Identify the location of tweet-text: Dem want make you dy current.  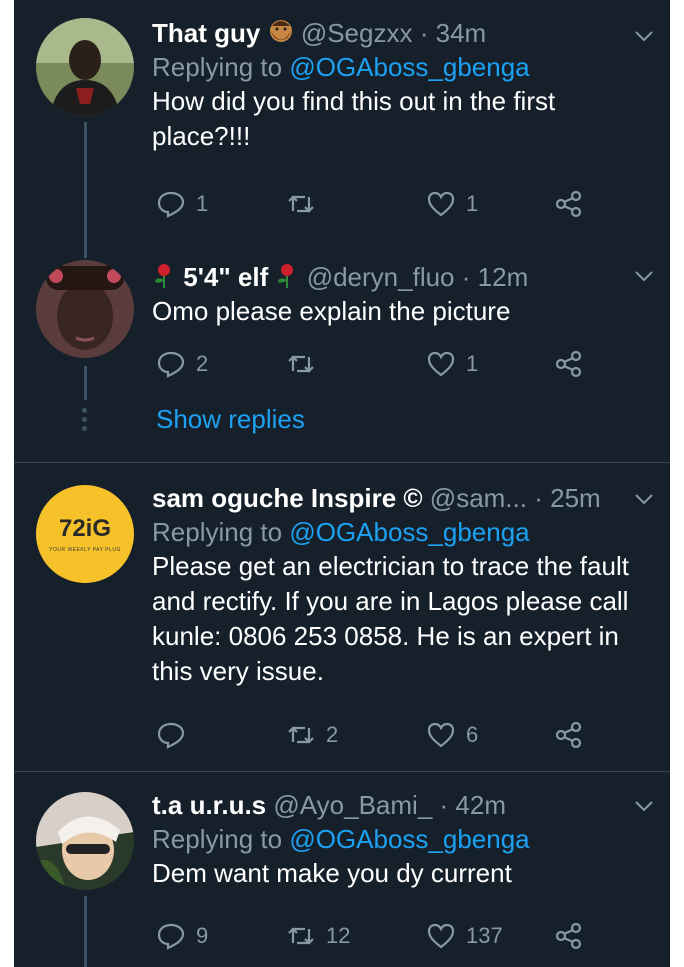
(332, 873).